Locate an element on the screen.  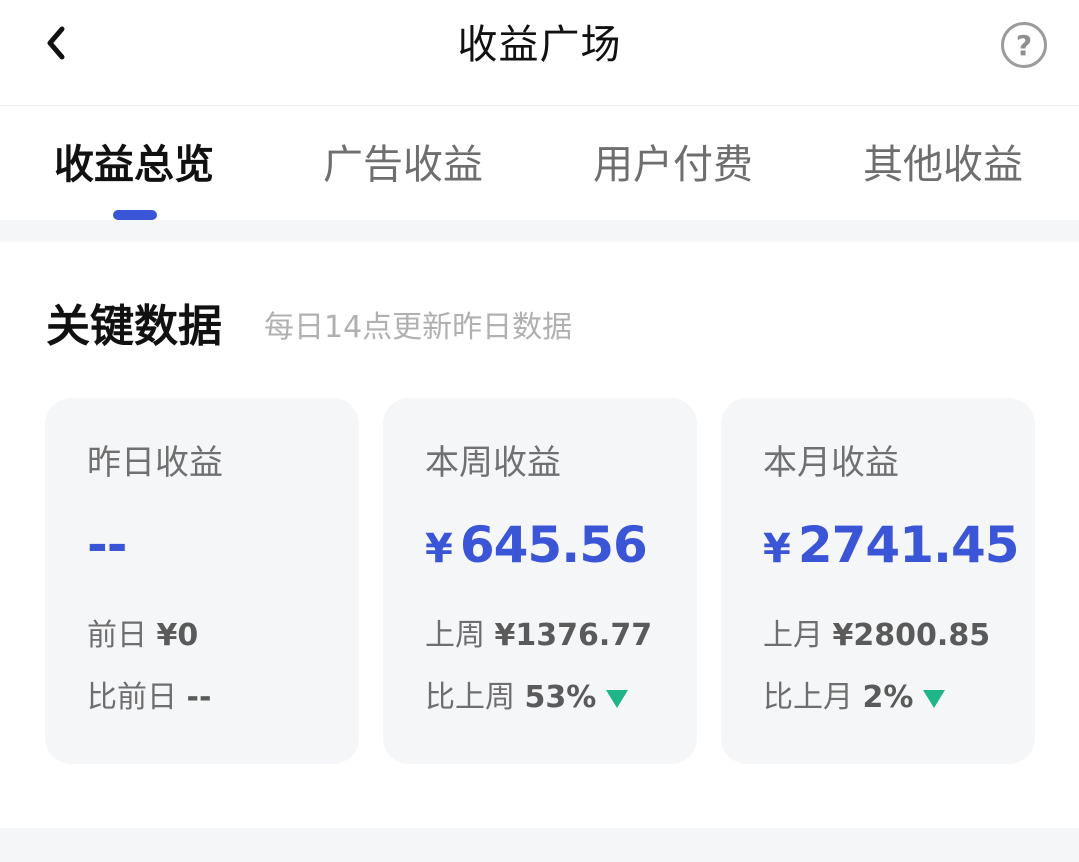
tab-user-payment: 用户付费 is located at coordinates (673, 165).